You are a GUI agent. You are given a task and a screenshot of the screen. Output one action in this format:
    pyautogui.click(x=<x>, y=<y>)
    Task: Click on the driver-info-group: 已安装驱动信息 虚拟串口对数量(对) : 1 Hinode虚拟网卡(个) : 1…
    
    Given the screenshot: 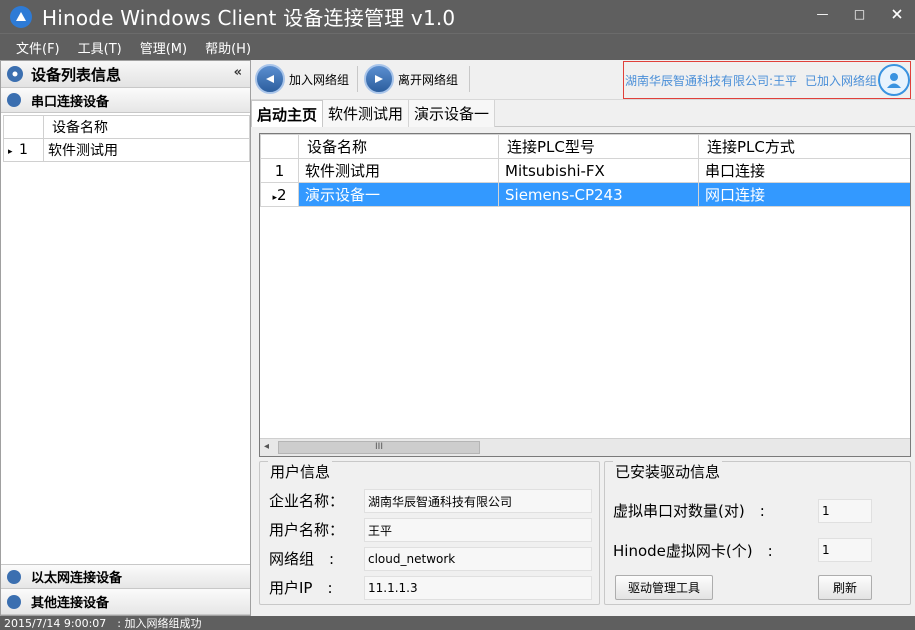 What is the action you would take?
    pyautogui.click(x=757, y=533)
    